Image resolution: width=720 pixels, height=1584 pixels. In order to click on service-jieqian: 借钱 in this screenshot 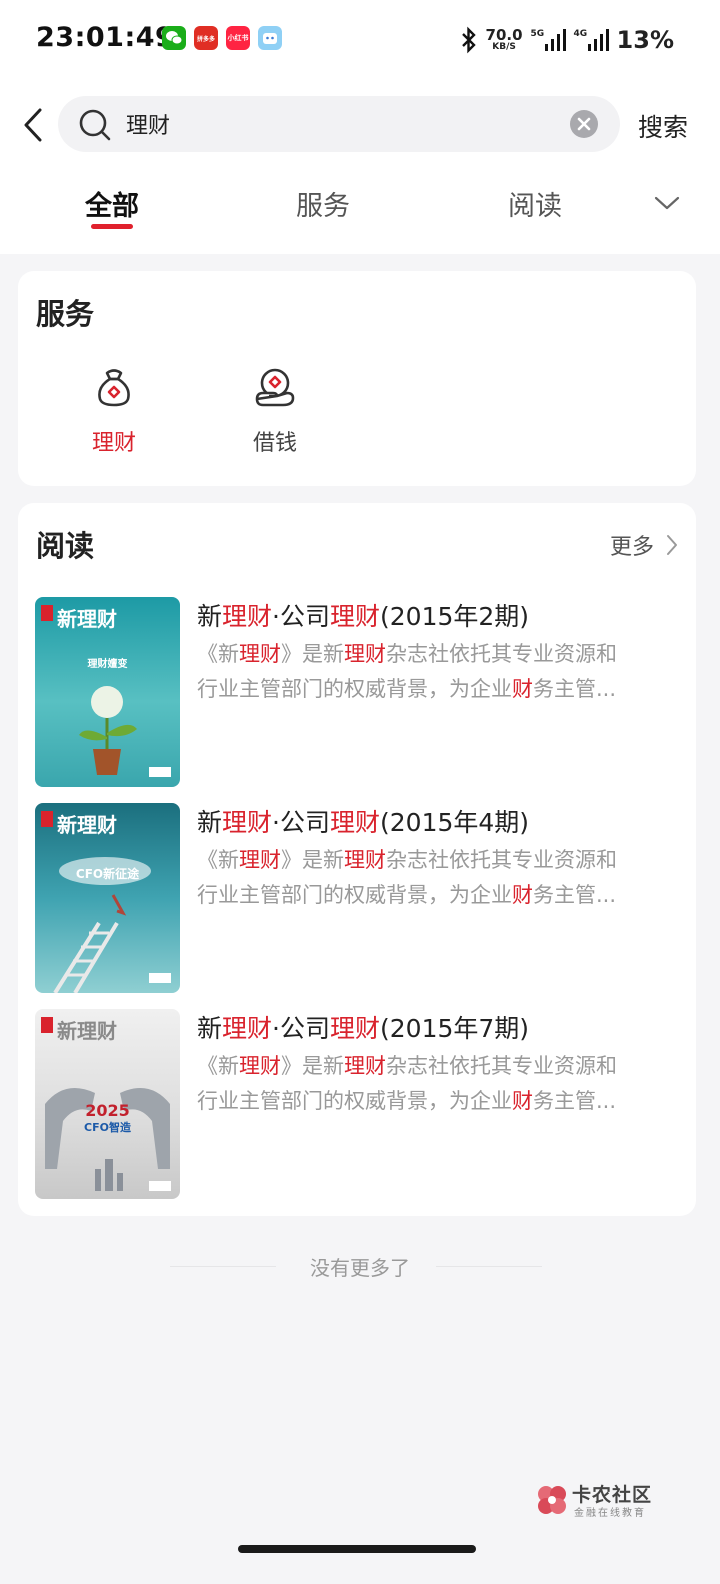, I will do `click(275, 411)`.